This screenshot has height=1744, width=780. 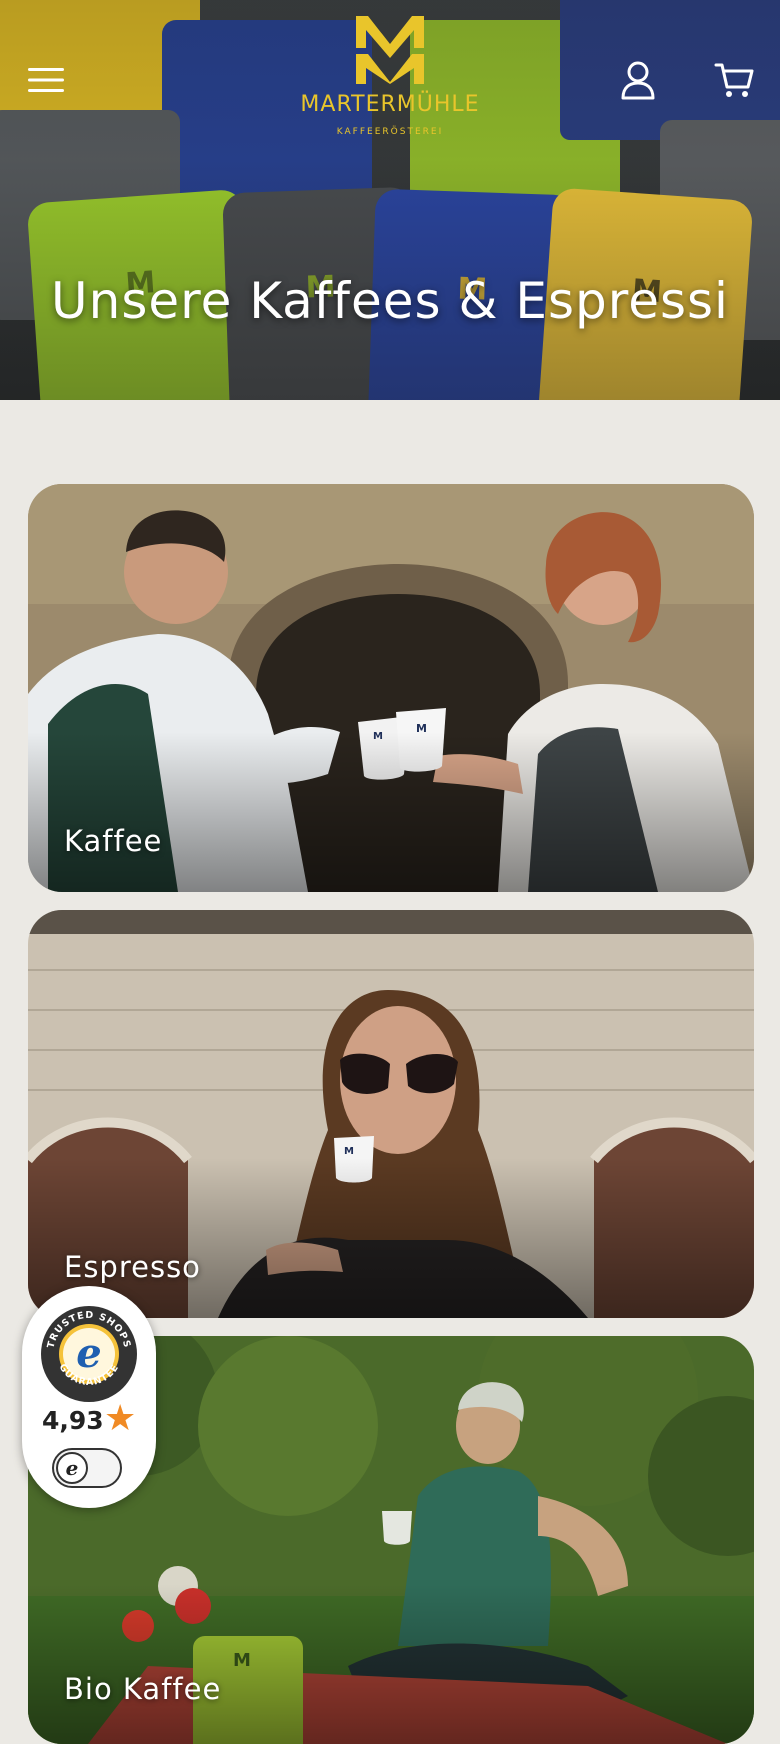 I want to click on trusted-shops-rating: 4,93, so click(x=73, y=1420).